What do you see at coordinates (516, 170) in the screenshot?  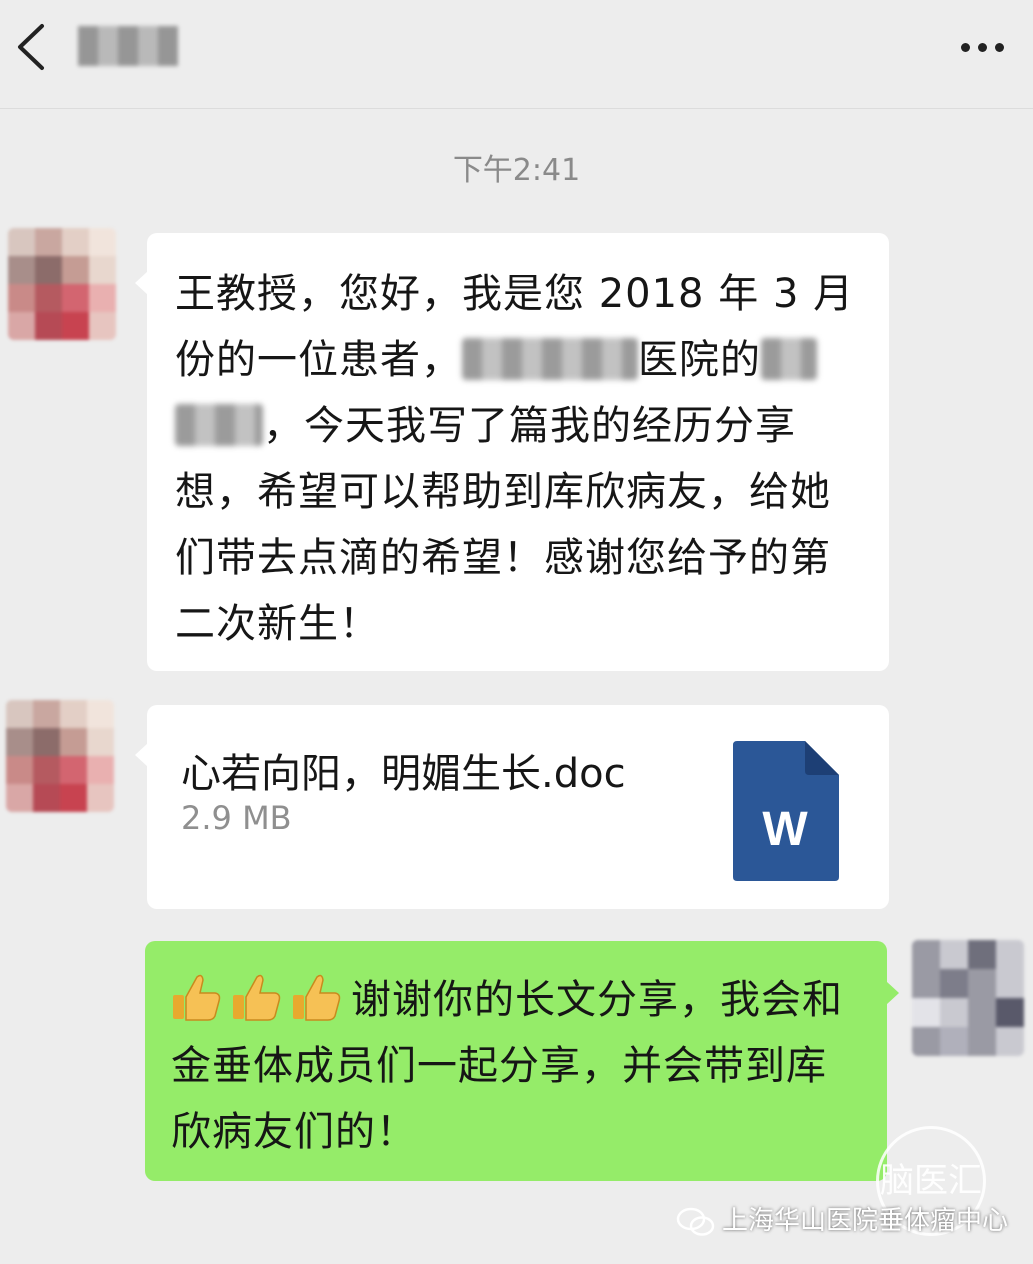 I see `message-timestamp: 下午2:41` at bounding box center [516, 170].